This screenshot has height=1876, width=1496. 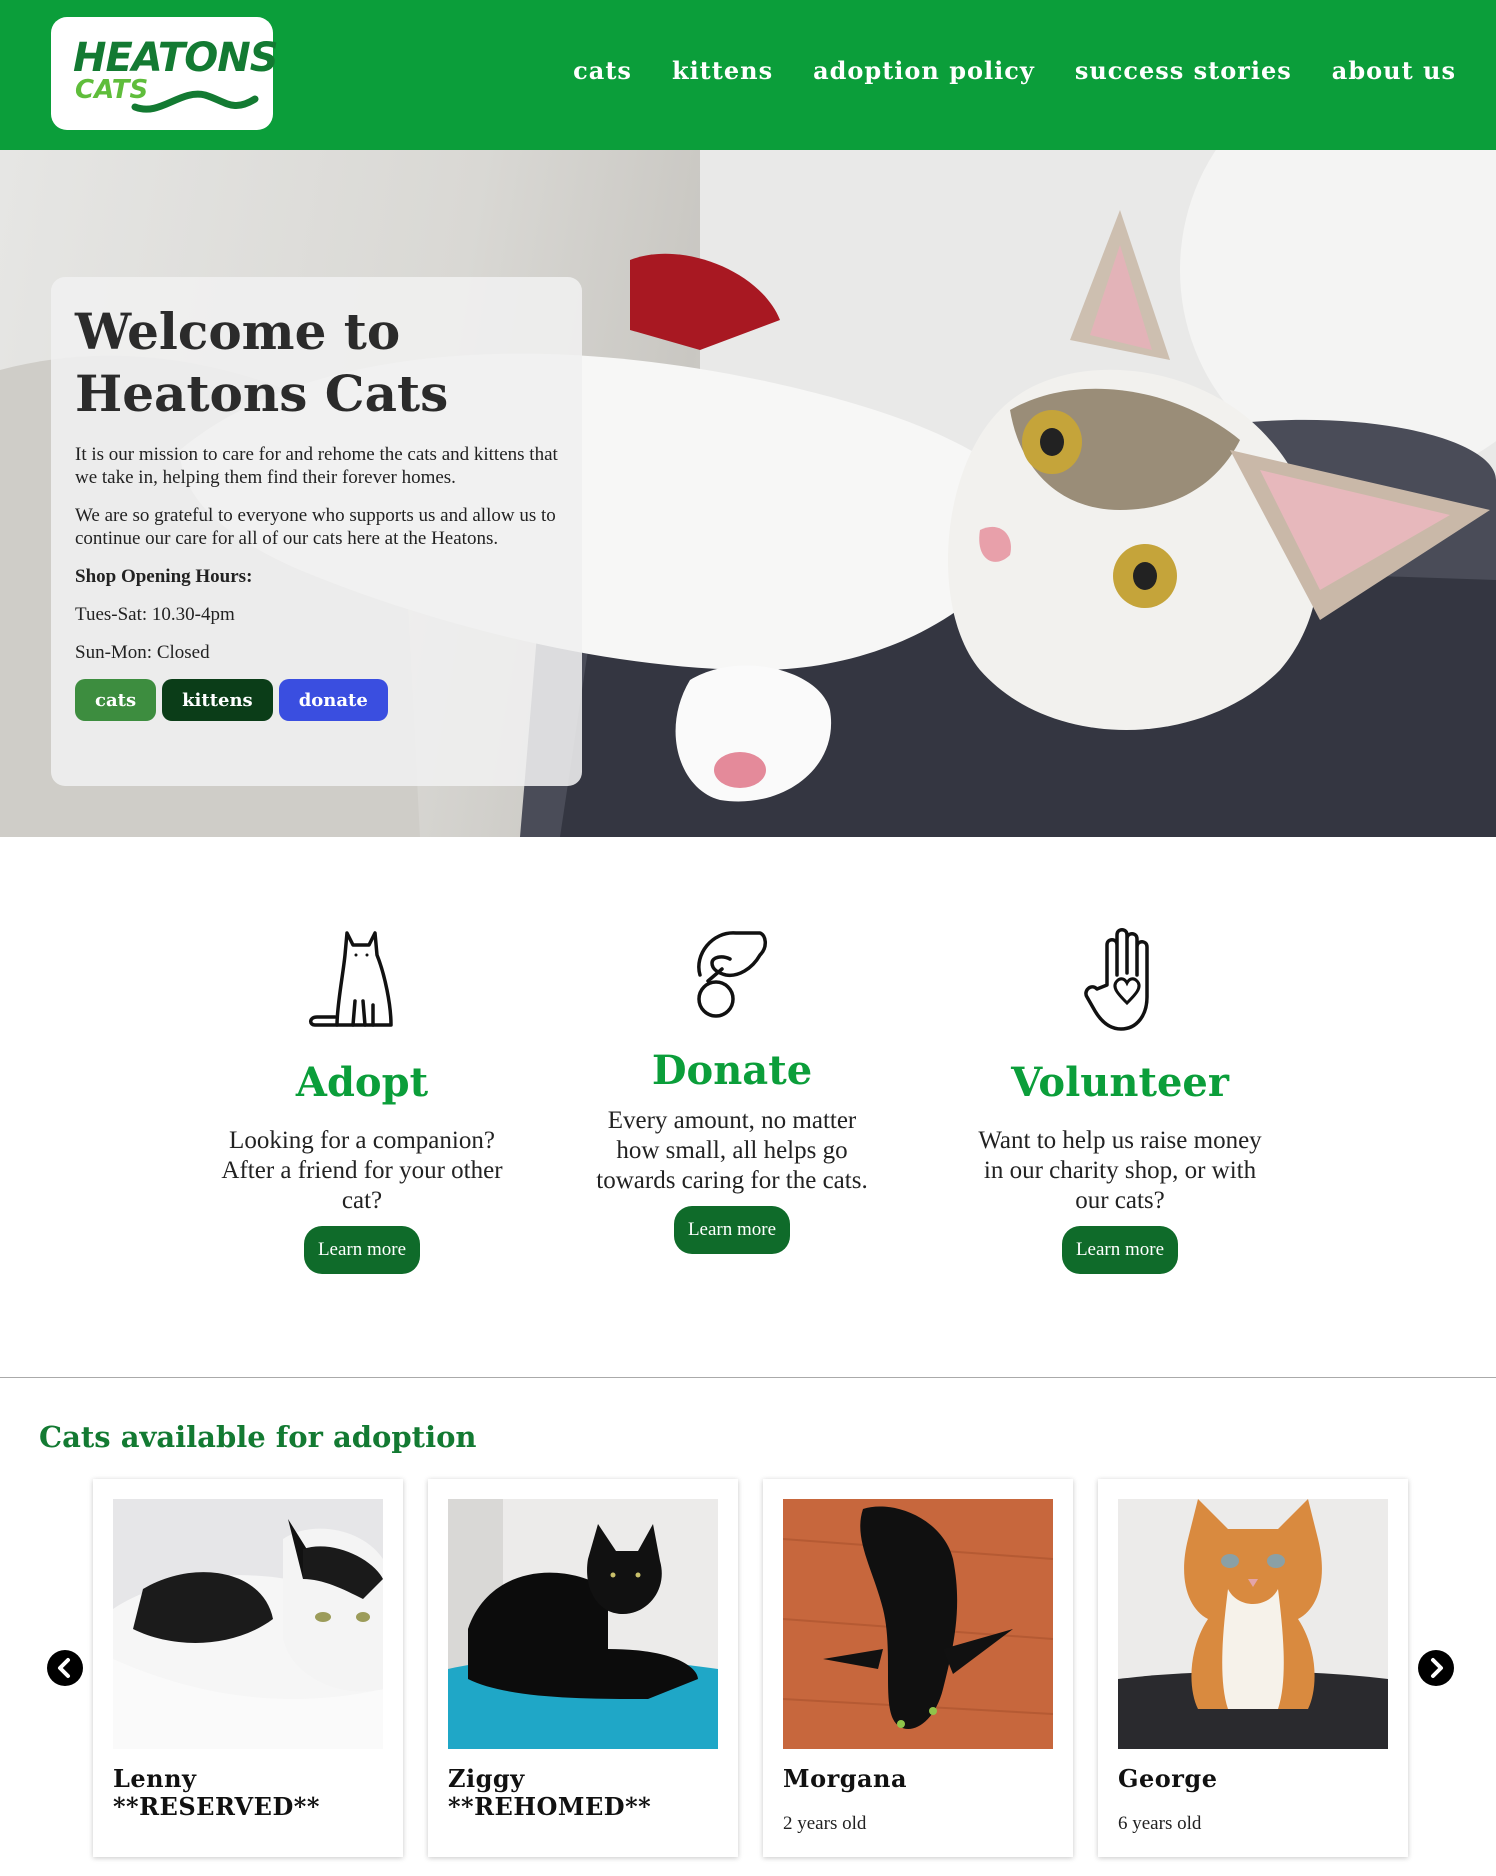 What do you see at coordinates (732, 1070) in the screenshot?
I see `donate-title: Donate` at bounding box center [732, 1070].